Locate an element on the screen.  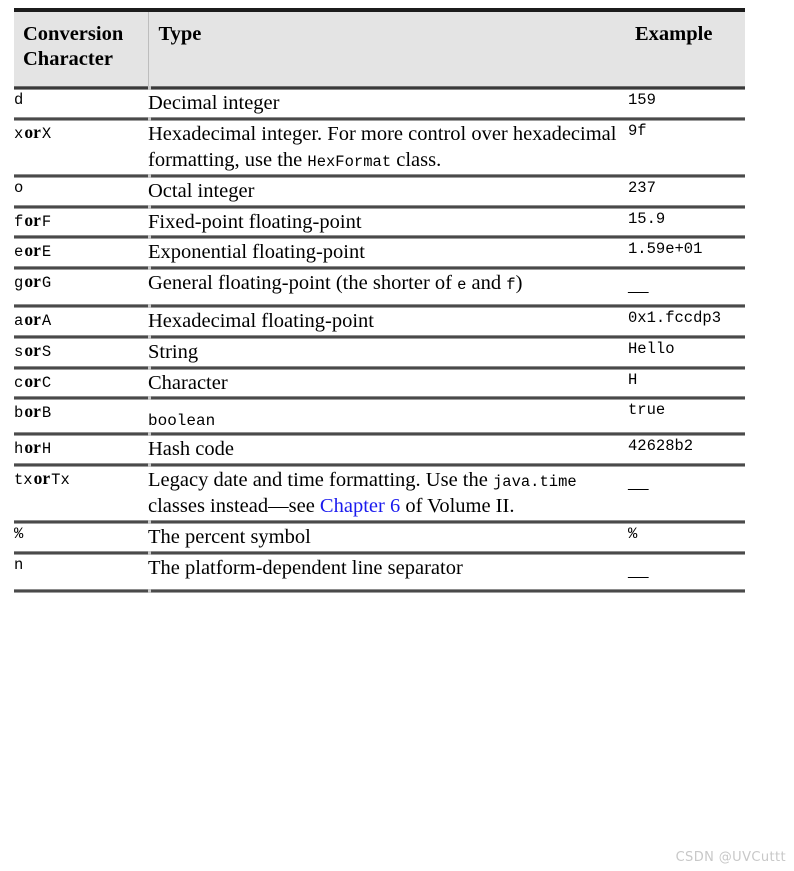
conv-char-primary: f is located at coordinates (19, 221).